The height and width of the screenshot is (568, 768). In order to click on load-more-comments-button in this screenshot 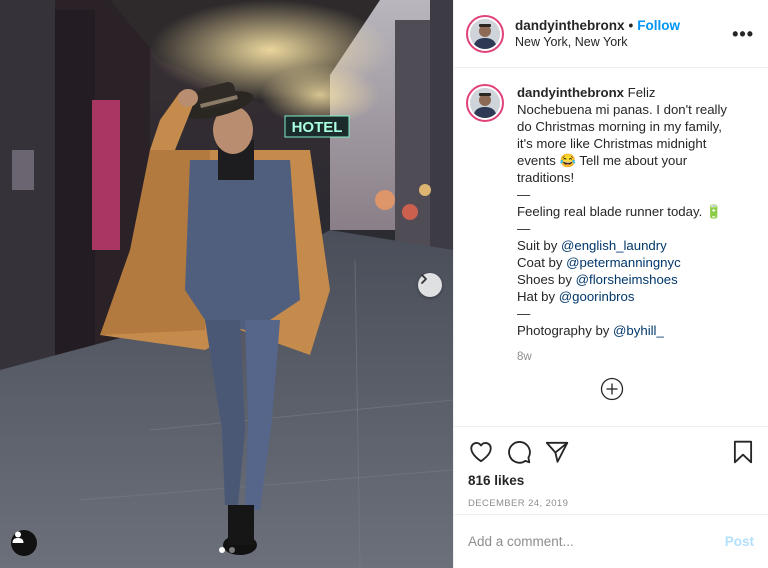, I will do `click(612, 389)`.